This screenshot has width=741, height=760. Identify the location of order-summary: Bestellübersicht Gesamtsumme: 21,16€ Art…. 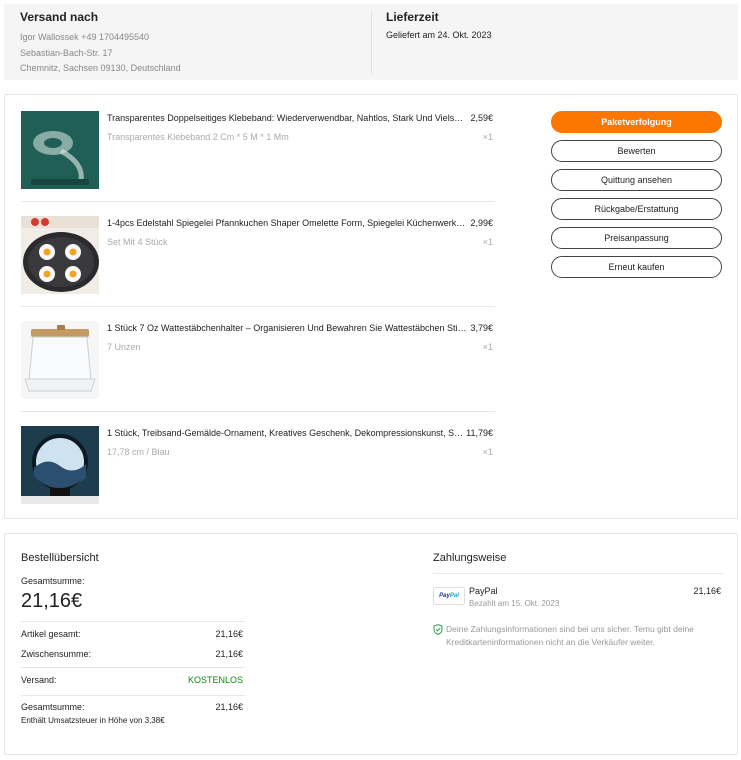
(133, 638).